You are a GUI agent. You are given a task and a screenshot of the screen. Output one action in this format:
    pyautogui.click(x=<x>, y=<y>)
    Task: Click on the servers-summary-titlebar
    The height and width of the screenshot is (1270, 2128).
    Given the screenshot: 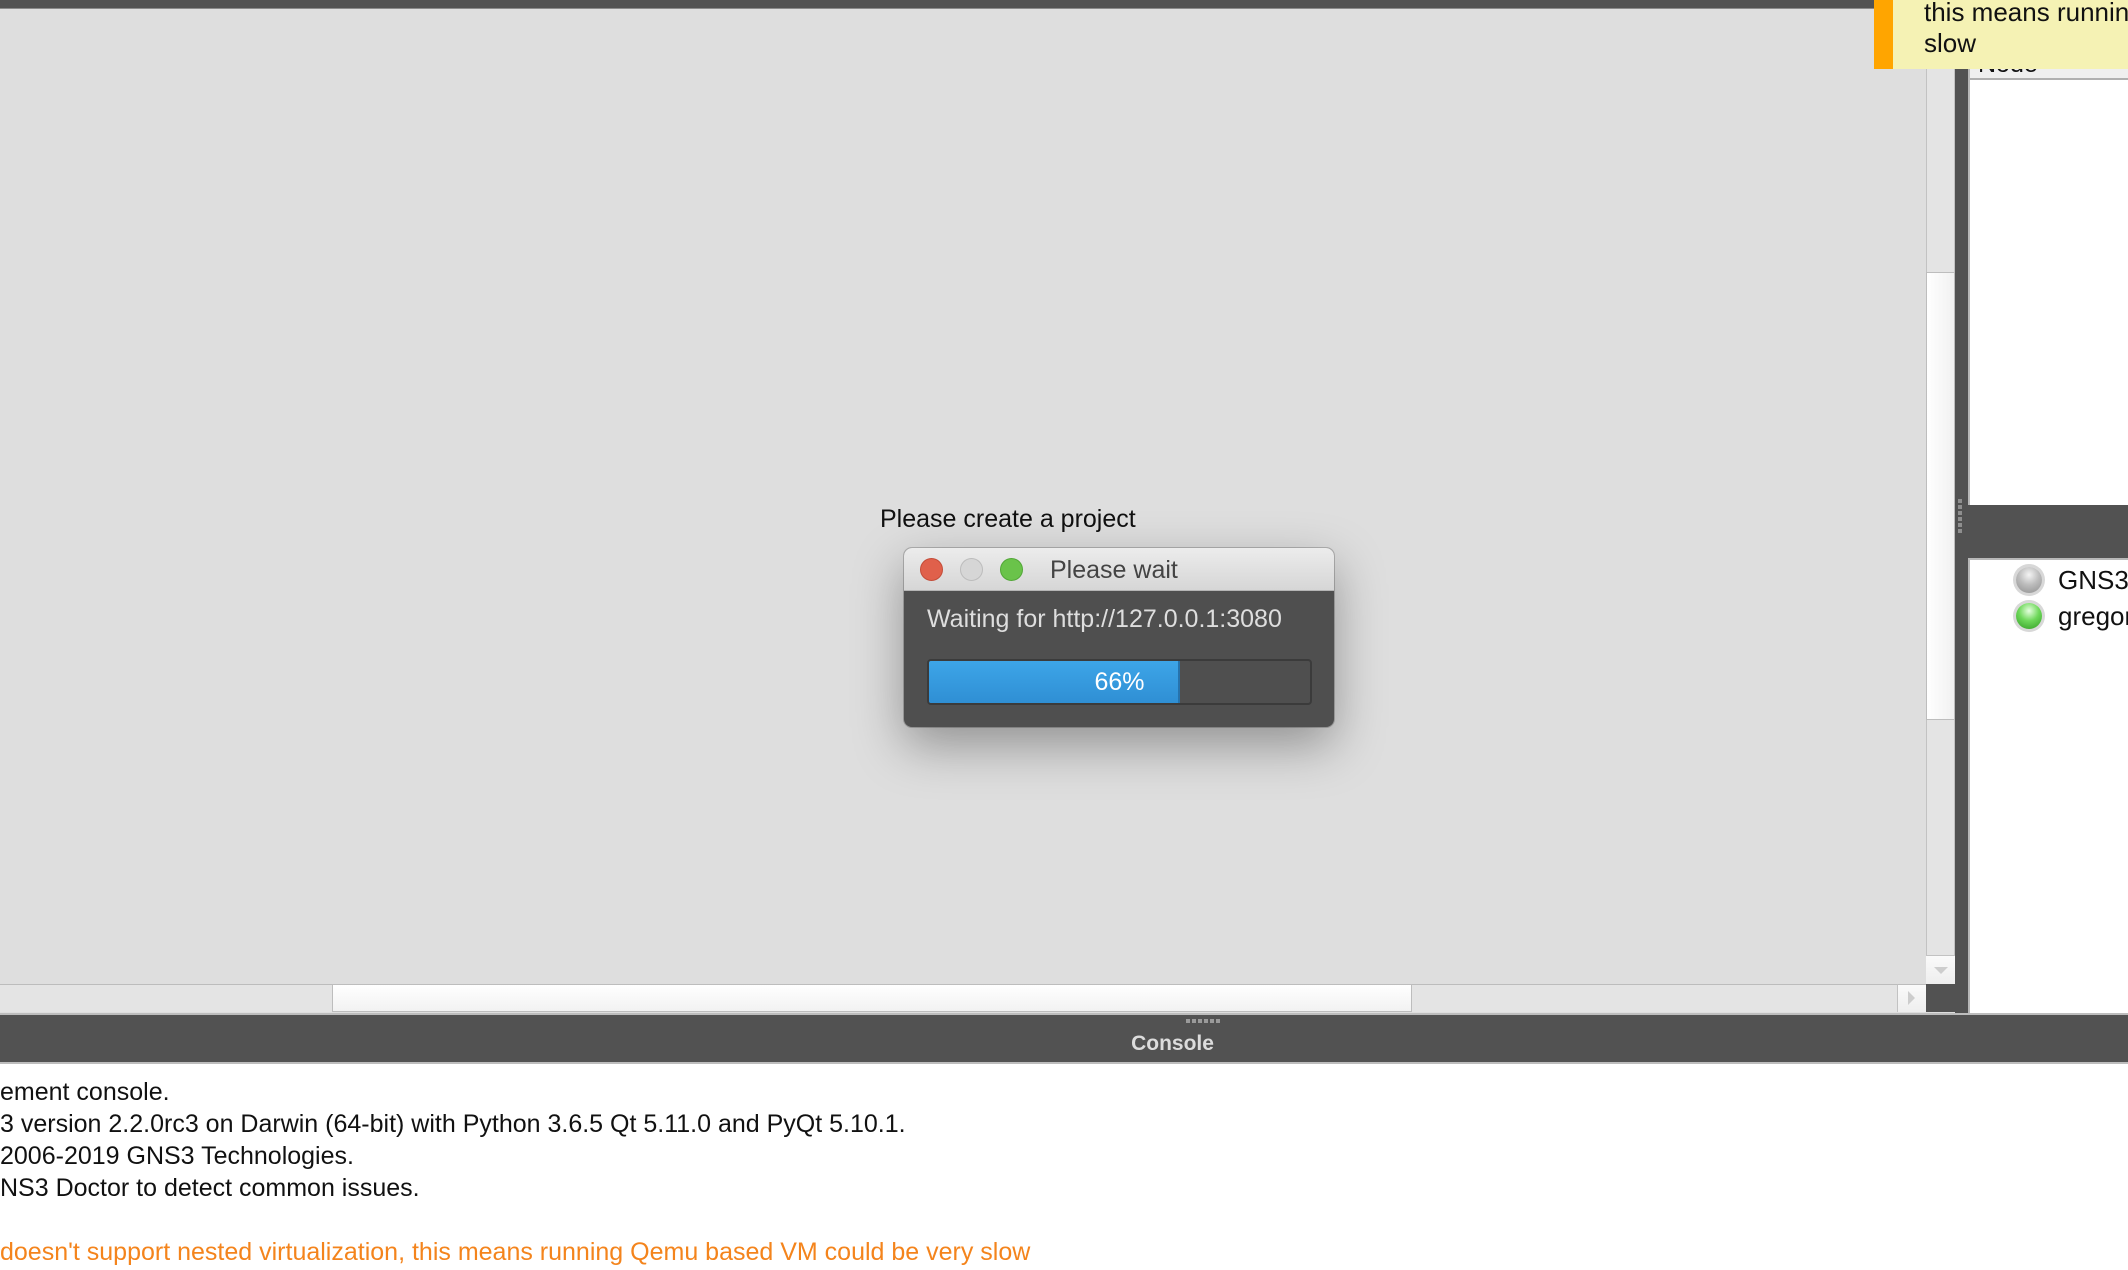 What is the action you would take?
    pyautogui.click(x=2048, y=531)
    